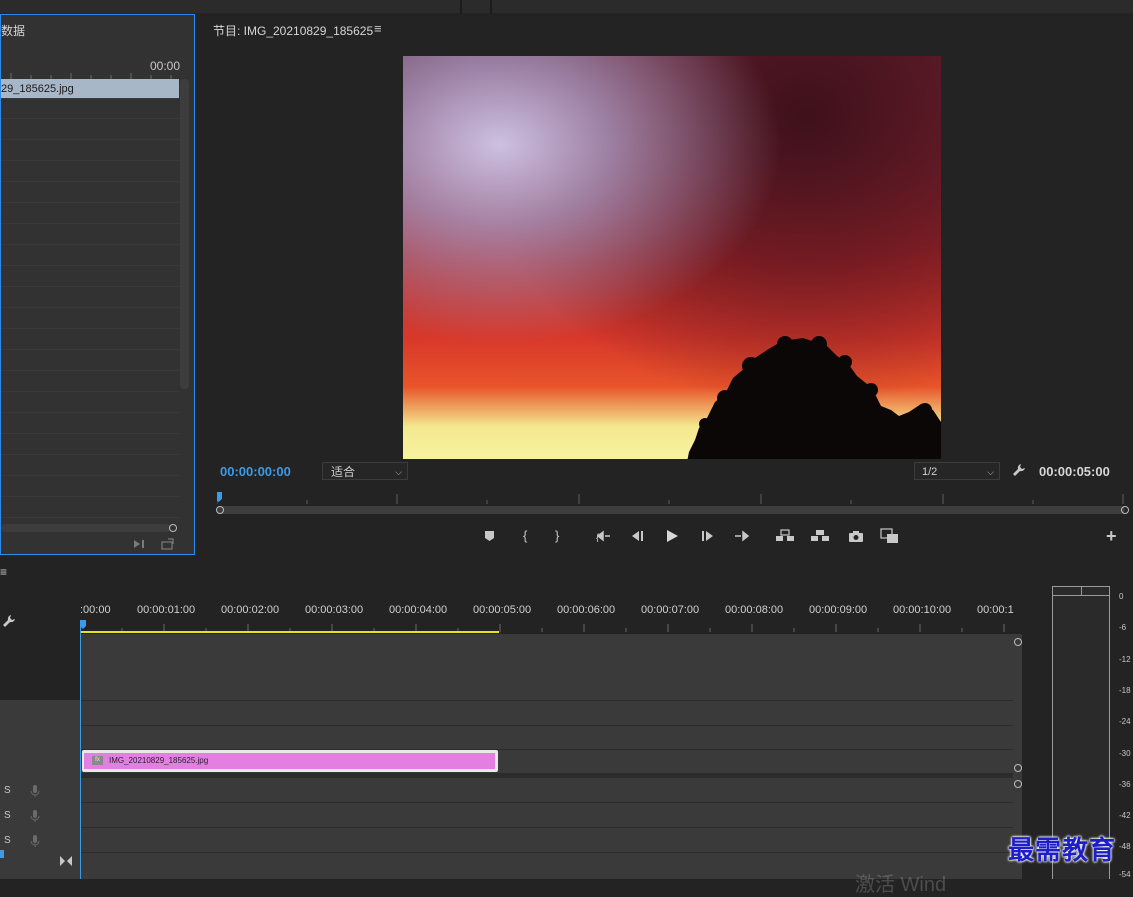  What do you see at coordinates (604, 536) in the screenshot?
I see `go-to-in-icon: {` at bounding box center [604, 536].